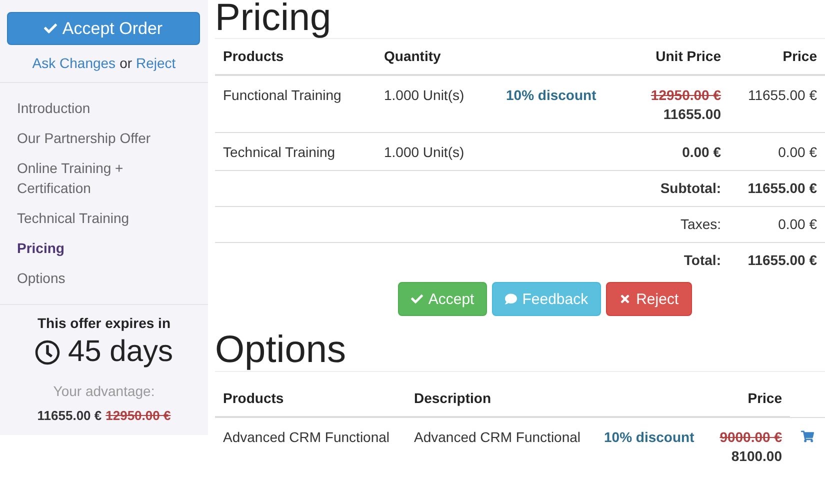 Image resolution: width=825 pixels, height=483 pixels. I want to click on product-name: Technical Training, so click(279, 152).